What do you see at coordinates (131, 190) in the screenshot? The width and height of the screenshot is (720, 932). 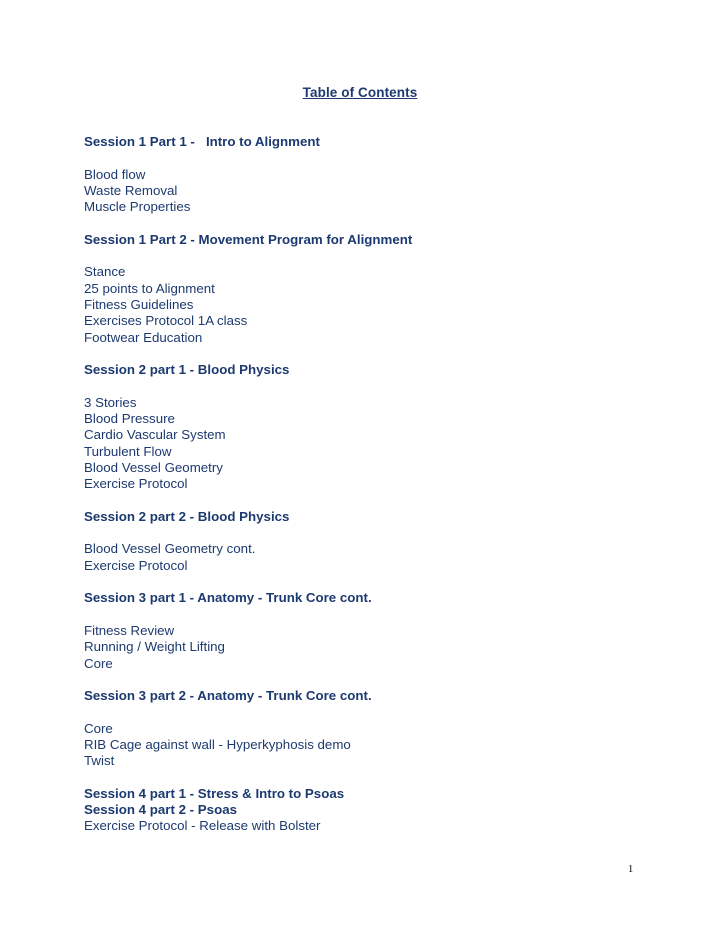 I see `list-item: Waste Removal` at bounding box center [131, 190].